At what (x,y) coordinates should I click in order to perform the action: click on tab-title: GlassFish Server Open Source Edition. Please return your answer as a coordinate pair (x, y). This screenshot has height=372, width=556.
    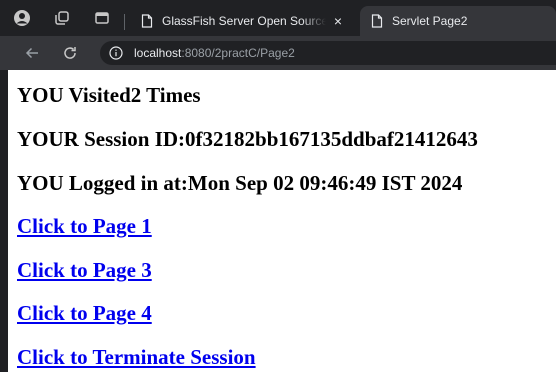
    Looking at the image, I should click on (244, 21).